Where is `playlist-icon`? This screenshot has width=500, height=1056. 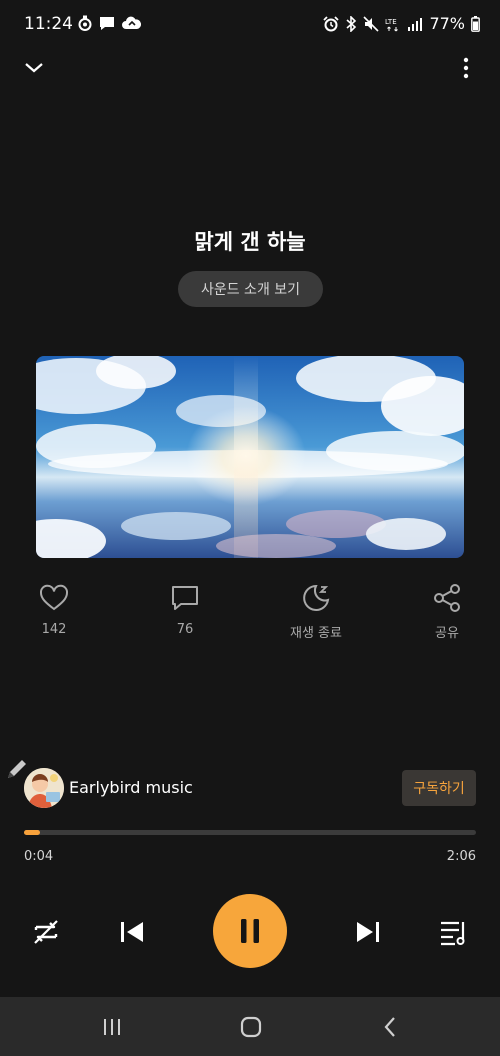 playlist-icon is located at coordinates (454, 932).